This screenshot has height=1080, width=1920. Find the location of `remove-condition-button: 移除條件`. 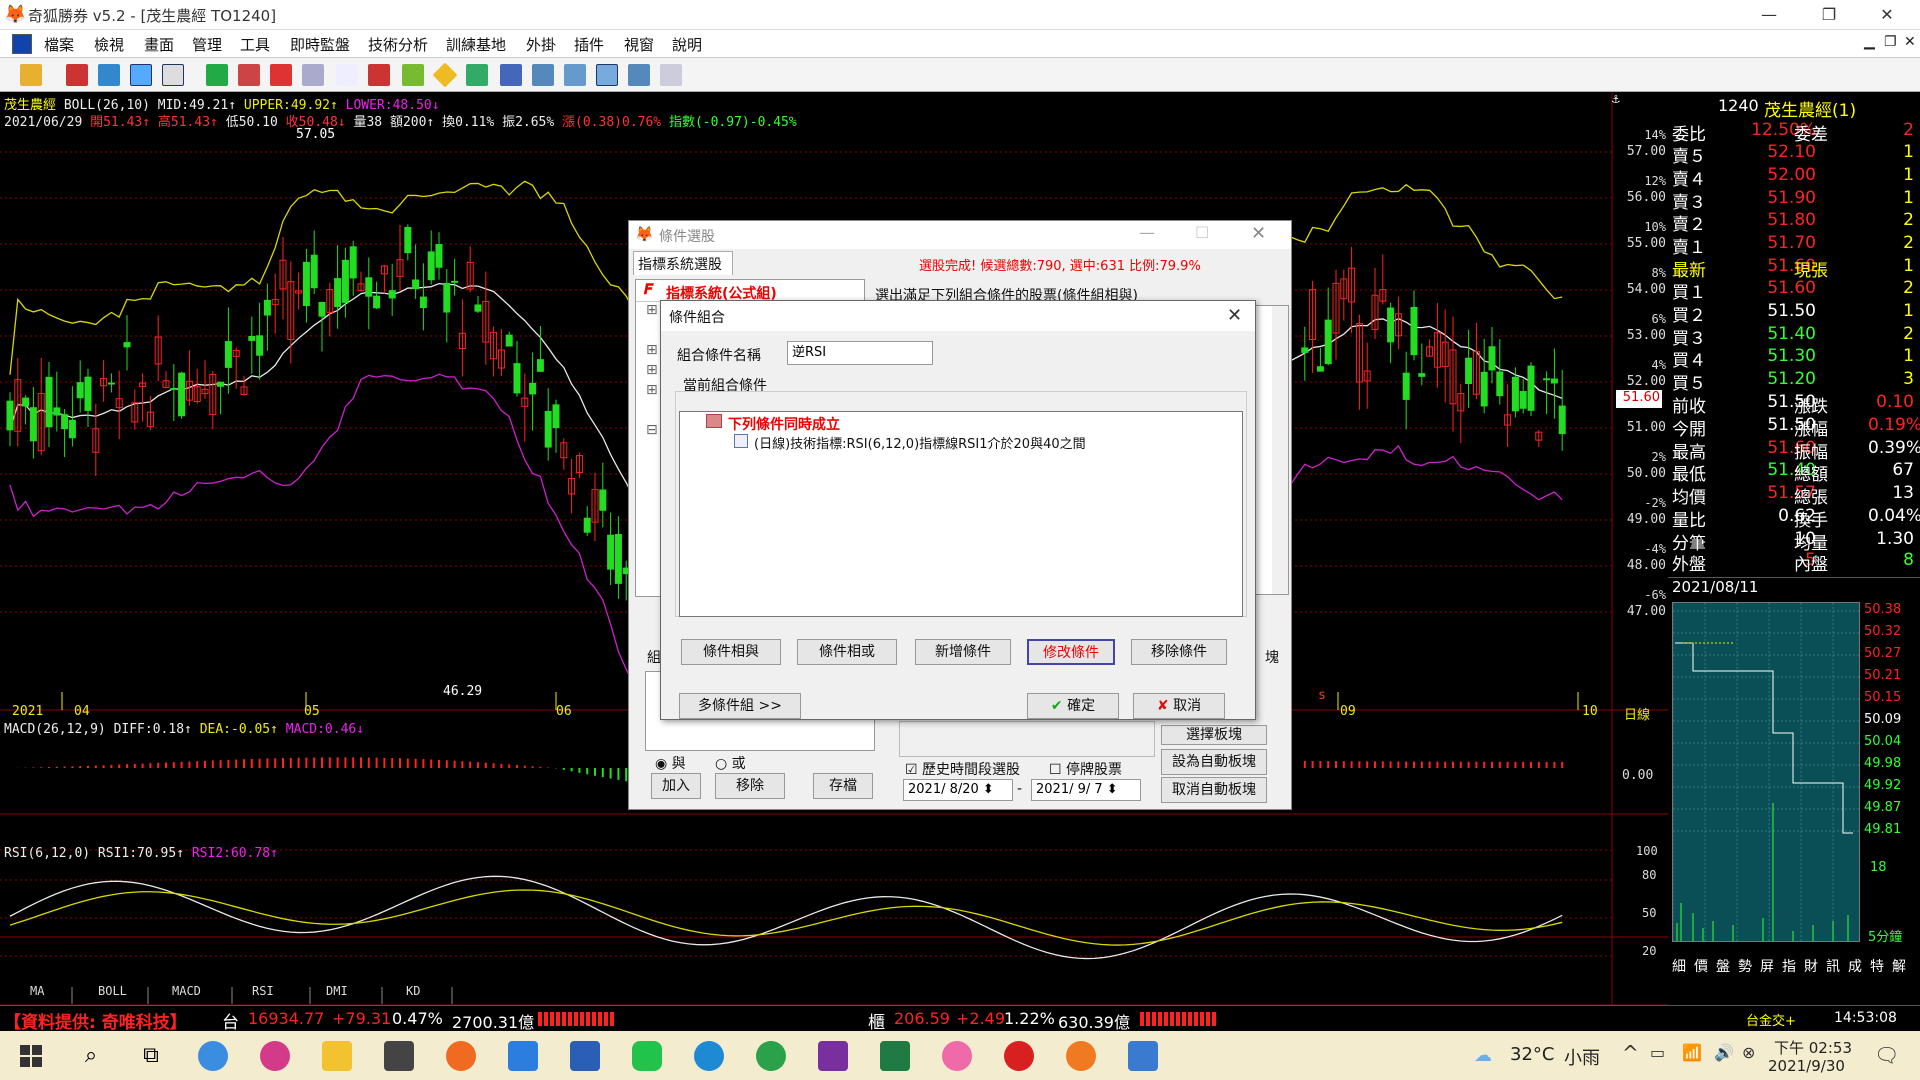

remove-condition-button: 移除條件 is located at coordinates (1179, 652).